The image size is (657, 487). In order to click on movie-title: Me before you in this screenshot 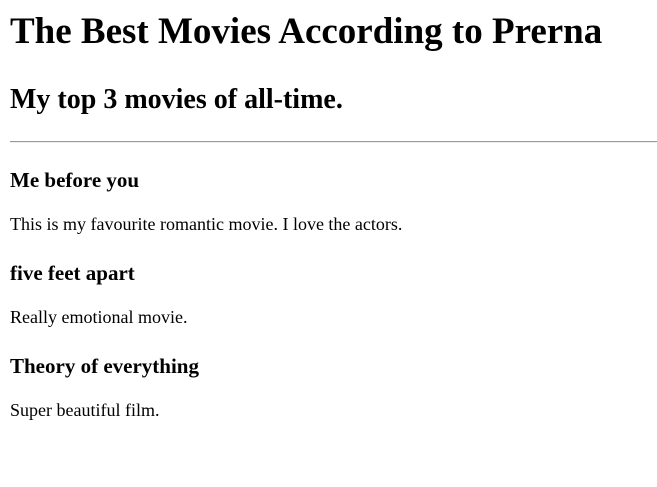, I will do `click(75, 180)`.